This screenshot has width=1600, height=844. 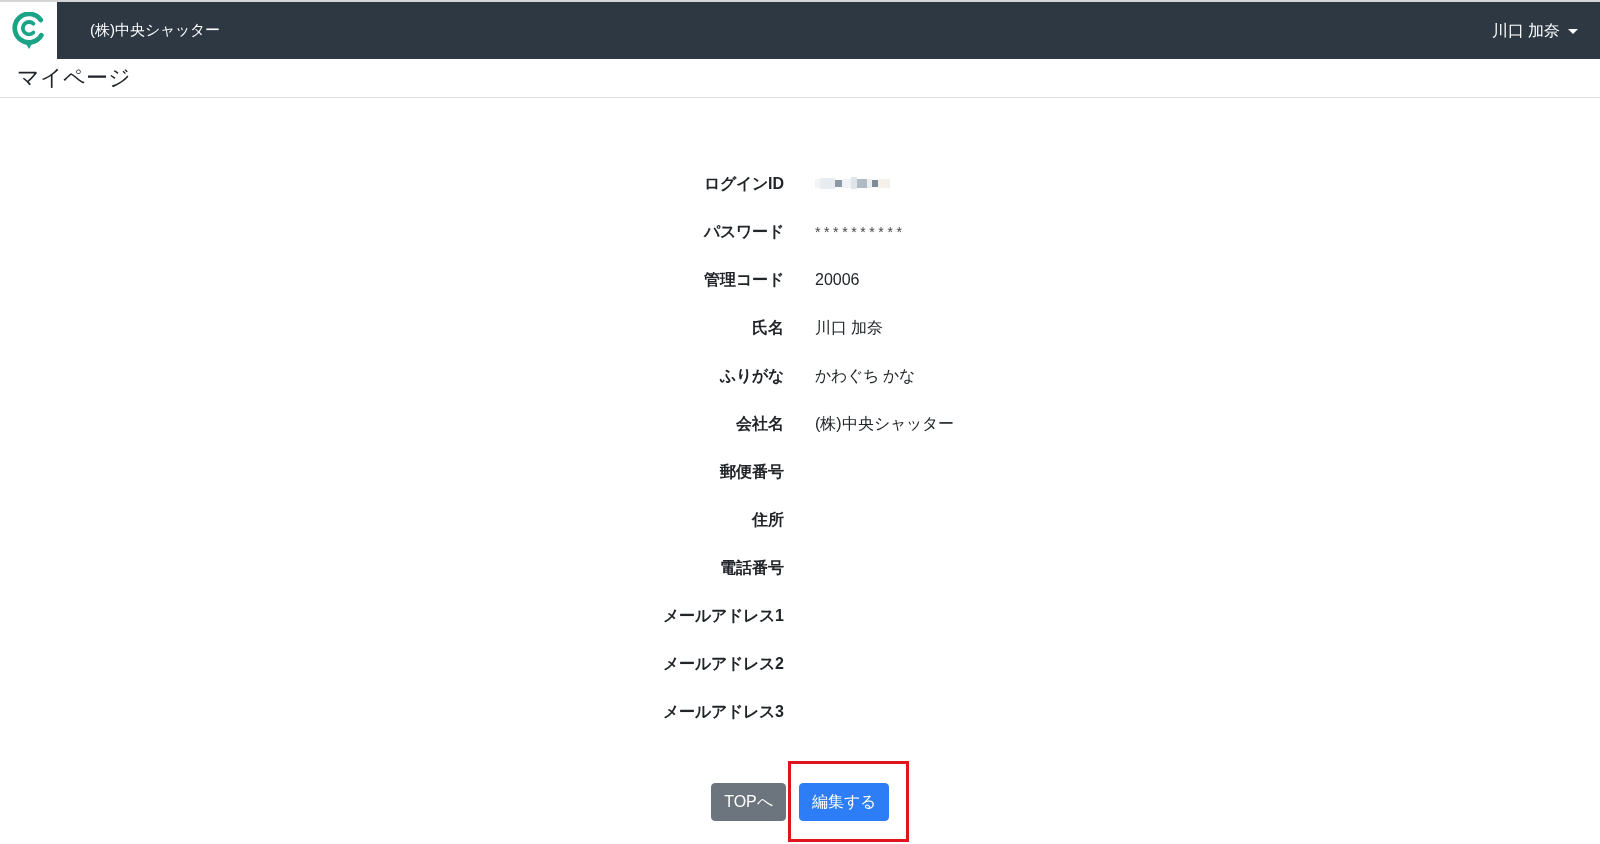 I want to click on field-label: ログインID, so click(x=744, y=183).